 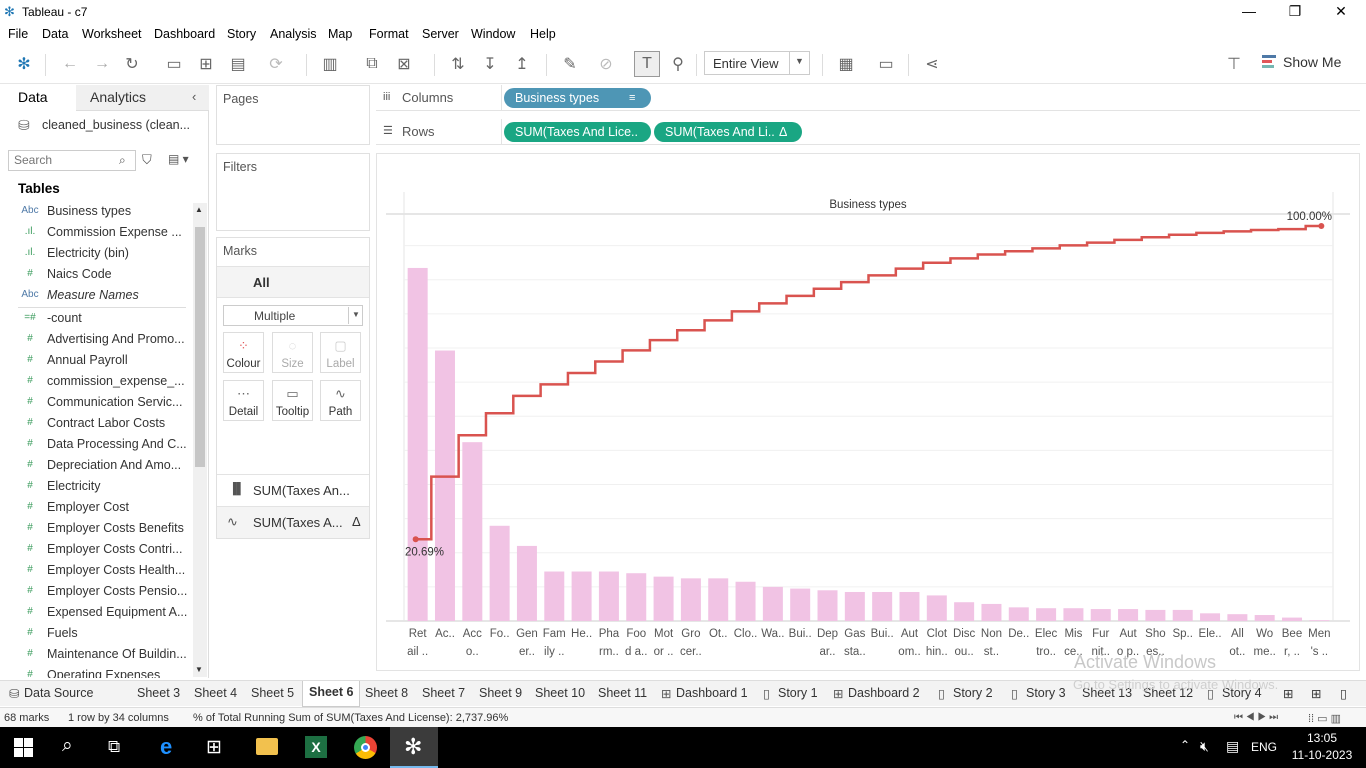 What do you see at coordinates (114, 747) in the screenshot?
I see `task-view-icon: ⧉` at bounding box center [114, 747].